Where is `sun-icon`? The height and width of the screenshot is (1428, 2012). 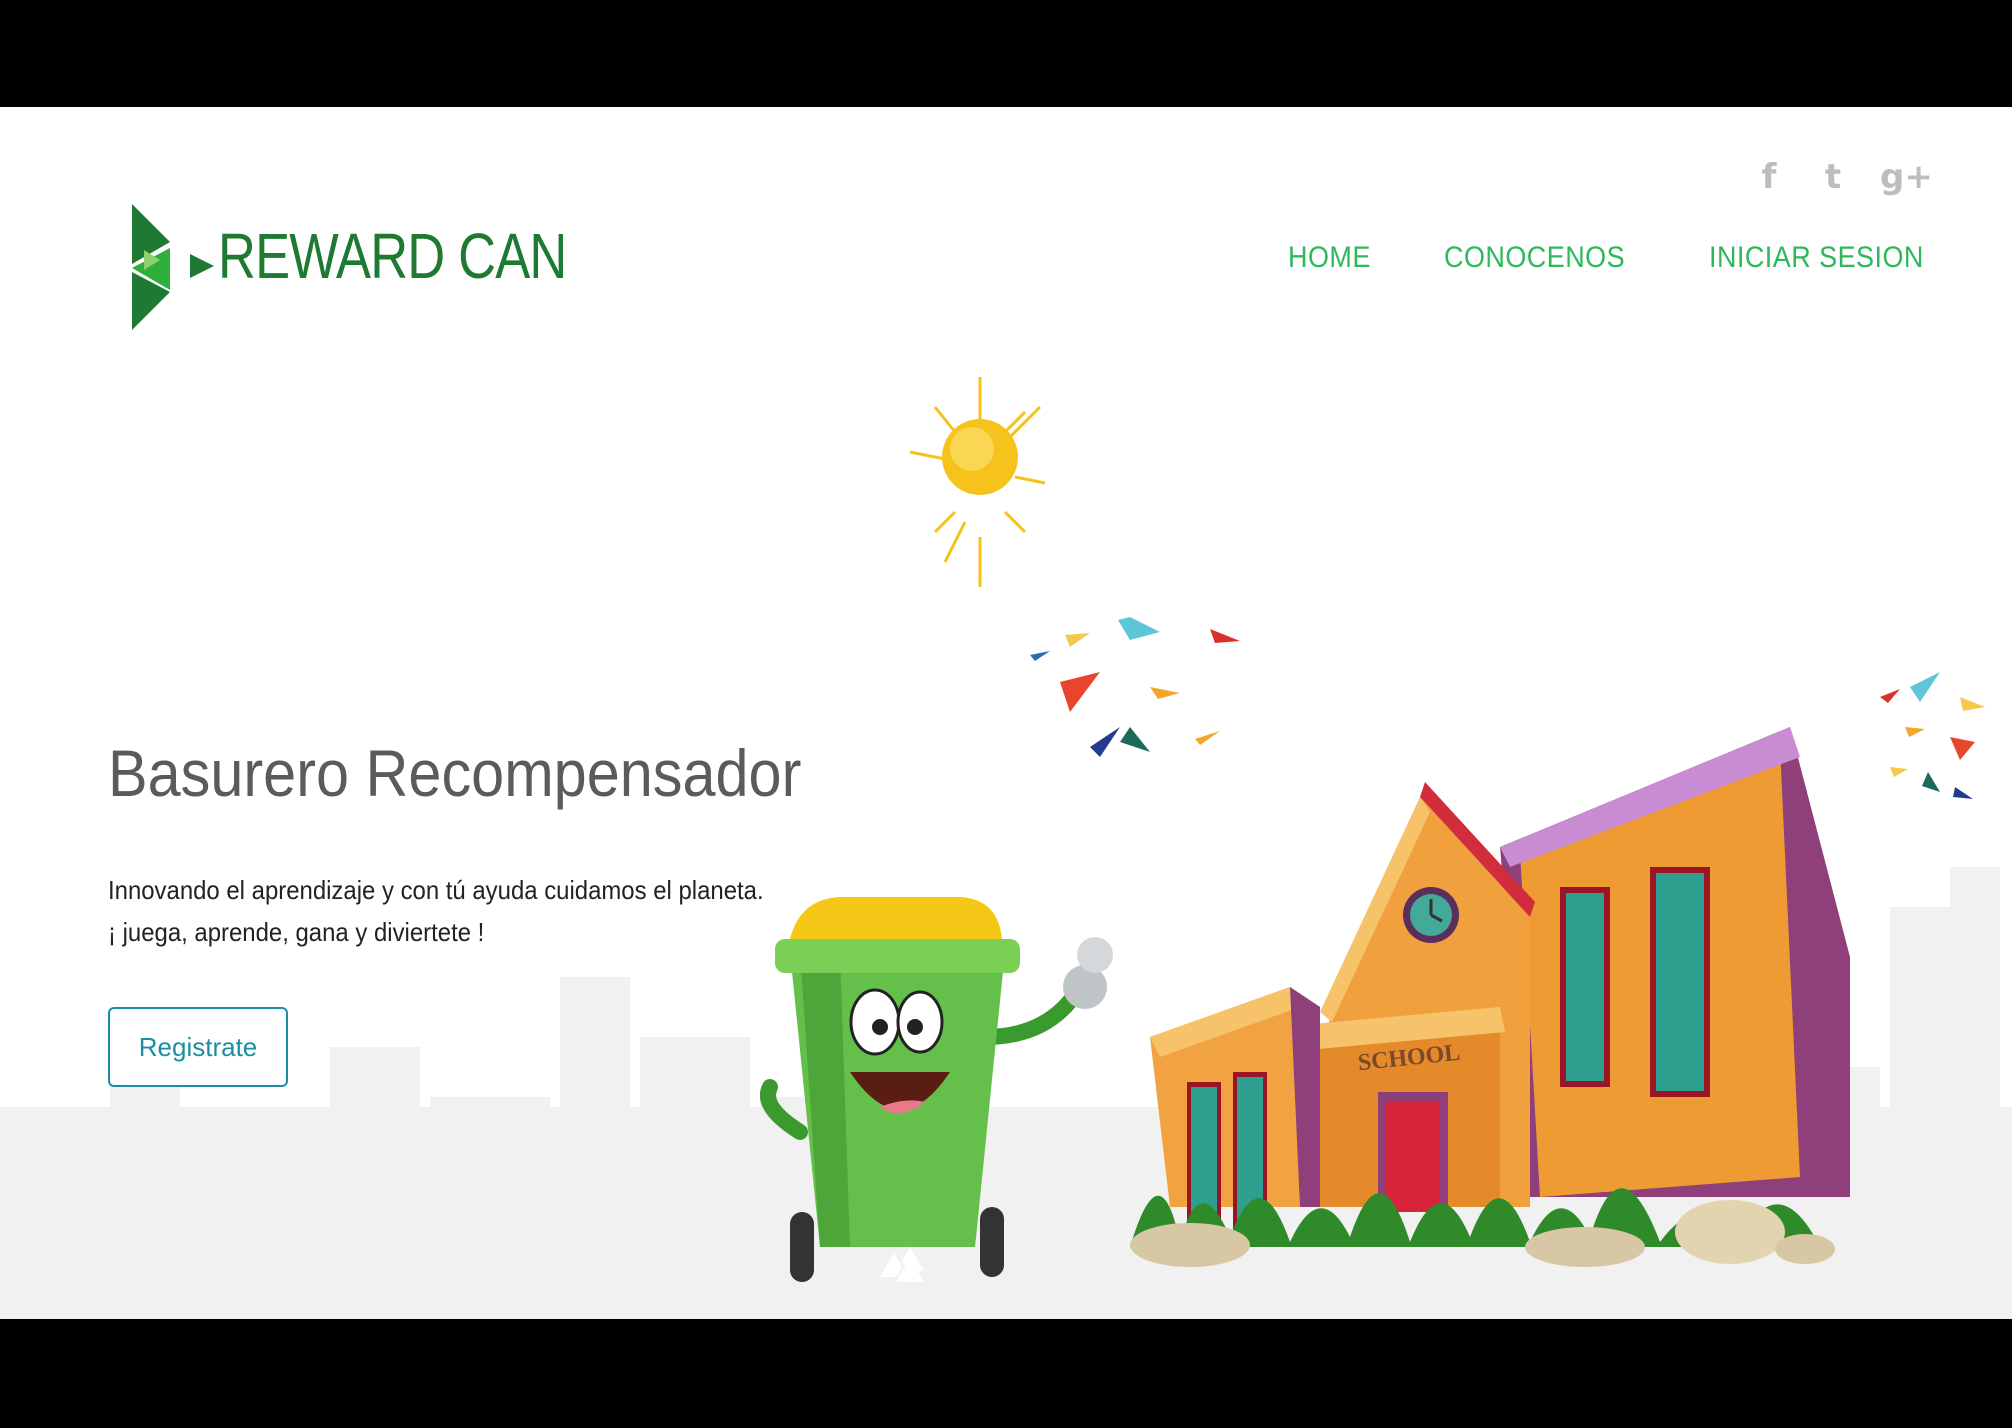 sun-icon is located at coordinates (977, 482).